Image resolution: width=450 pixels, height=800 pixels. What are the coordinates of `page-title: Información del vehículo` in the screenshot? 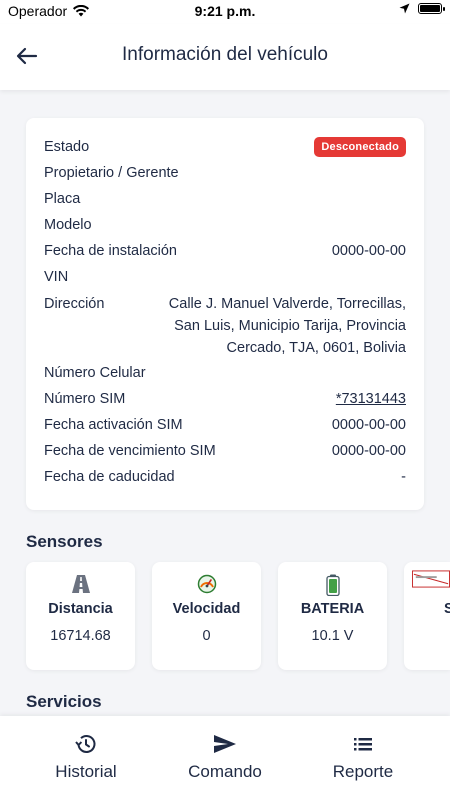 It's located at (225, 54).